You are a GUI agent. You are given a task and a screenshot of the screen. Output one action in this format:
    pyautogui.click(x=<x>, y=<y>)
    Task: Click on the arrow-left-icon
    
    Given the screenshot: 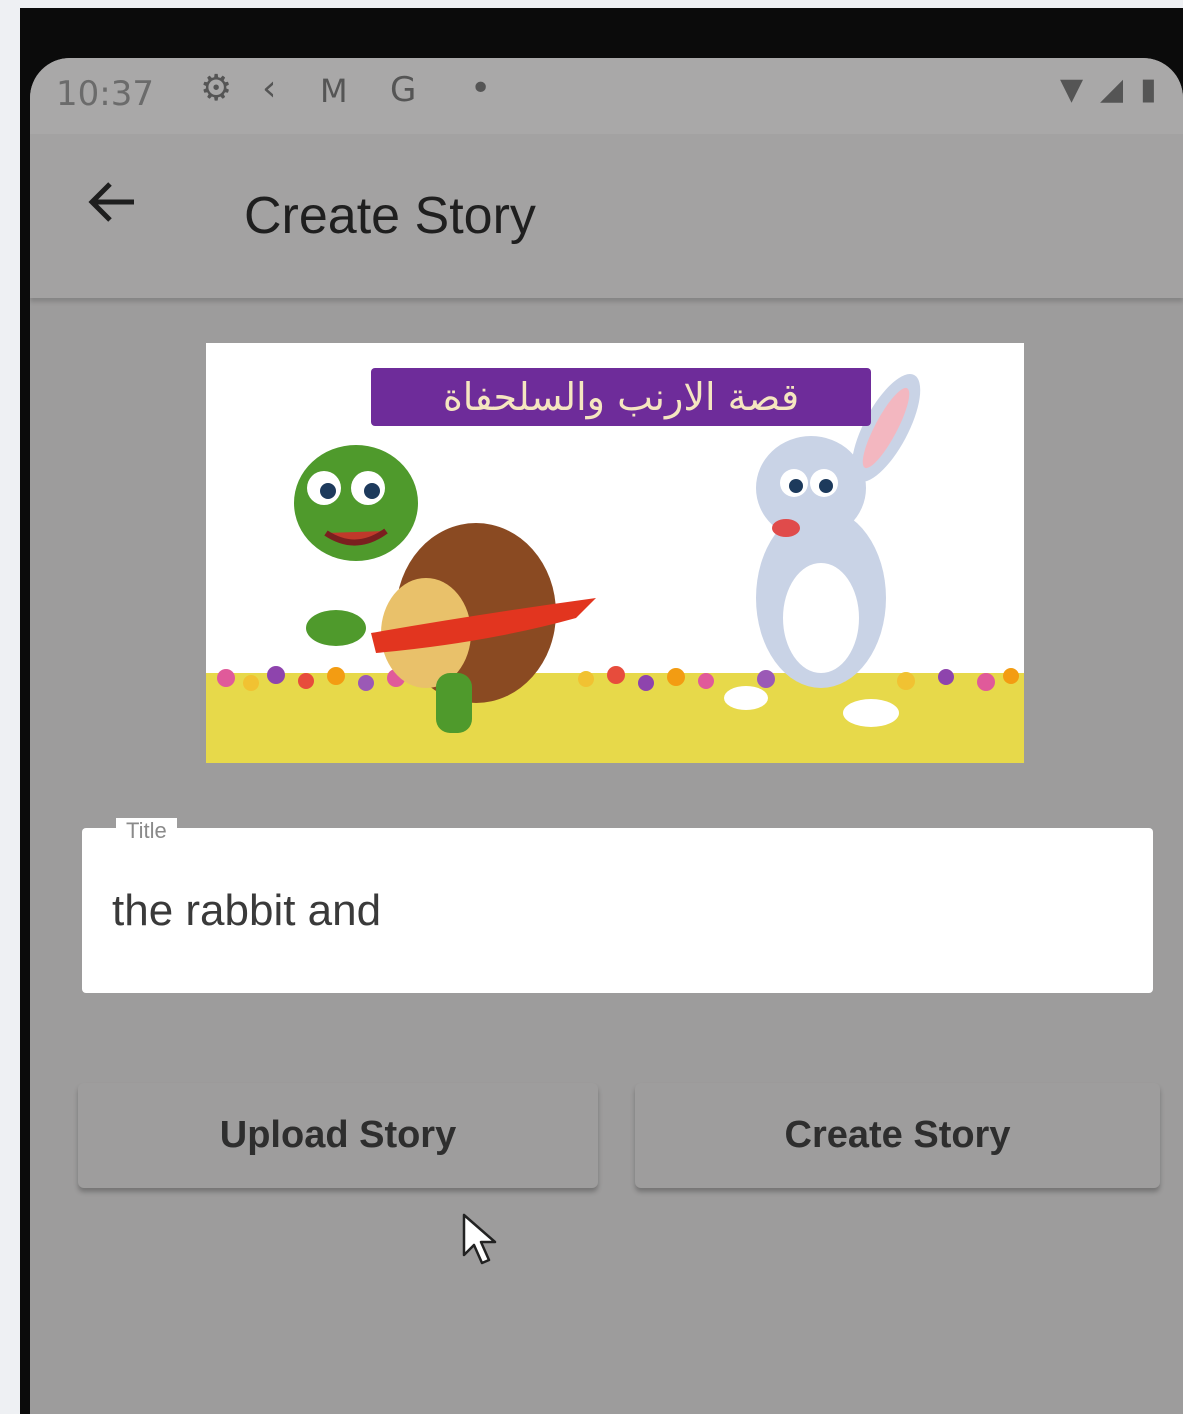 What is the action you would take?
    pyautogui.click(x=112, y=202)
    